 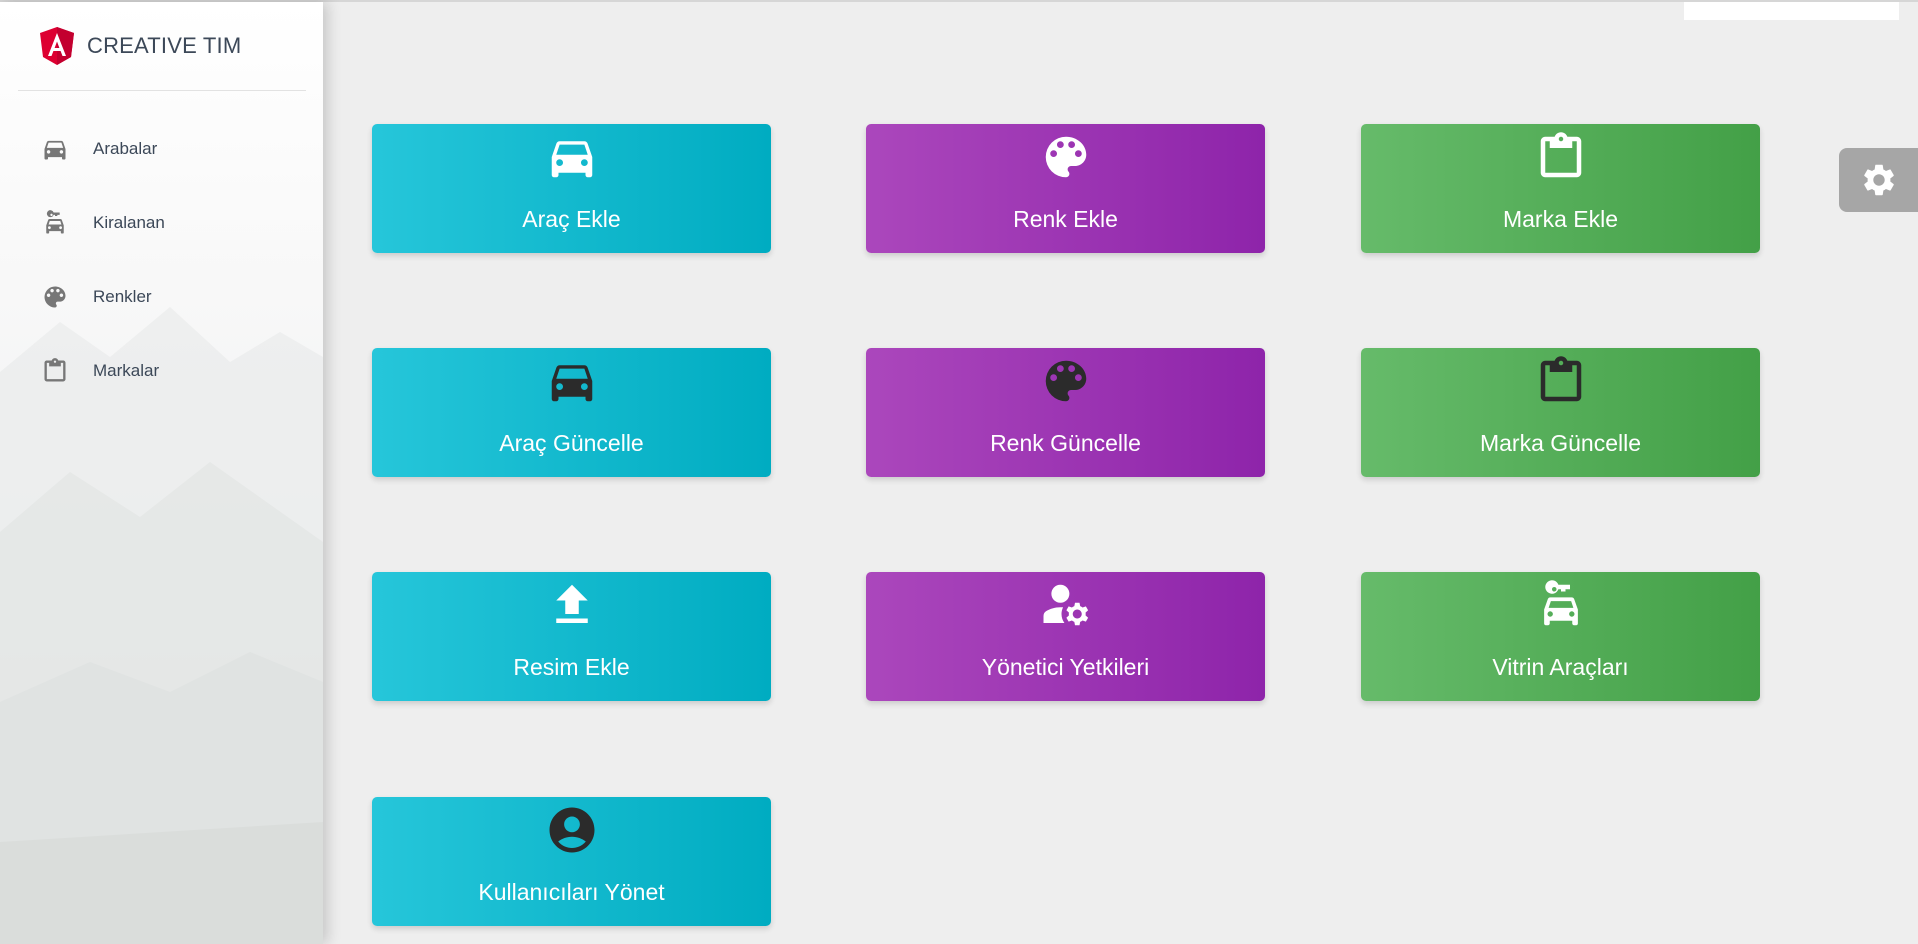 What do you see at coordinates (572, 830) in the screenshot?
I see `account-circle-icon` at bounding box center [572, 830].